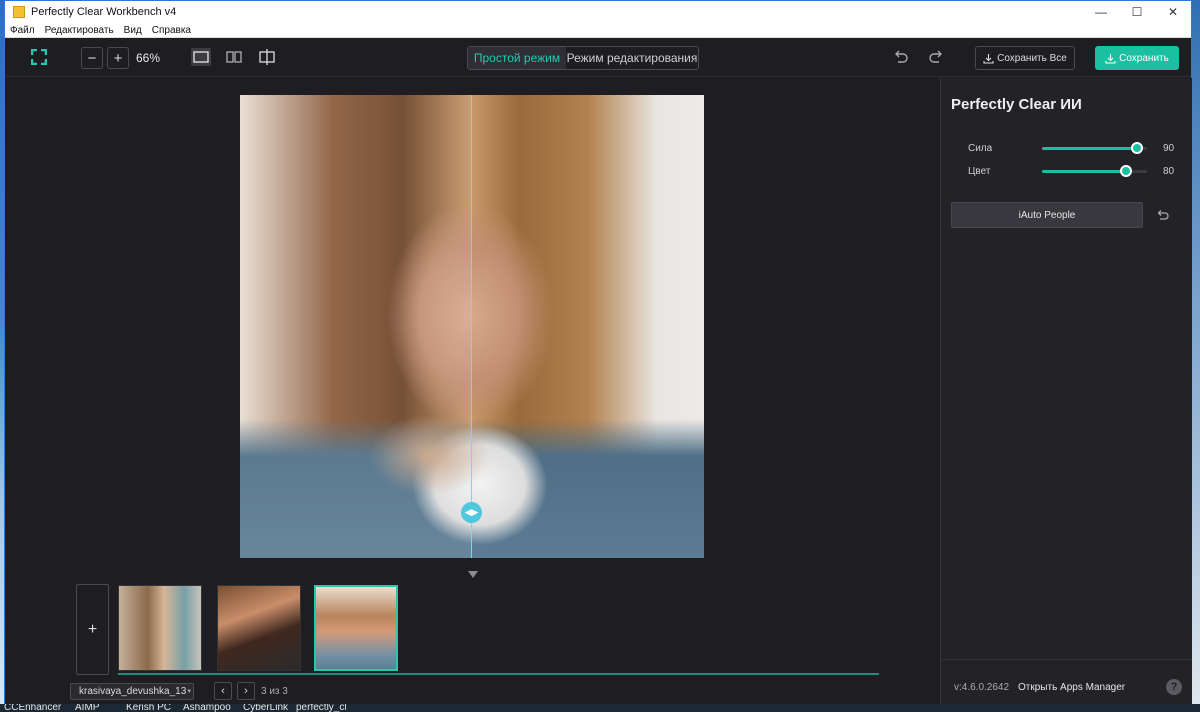 This screenshot has height=712, width=1200. I want to click on taskbar-item: CyberLink, so click(265, 708).